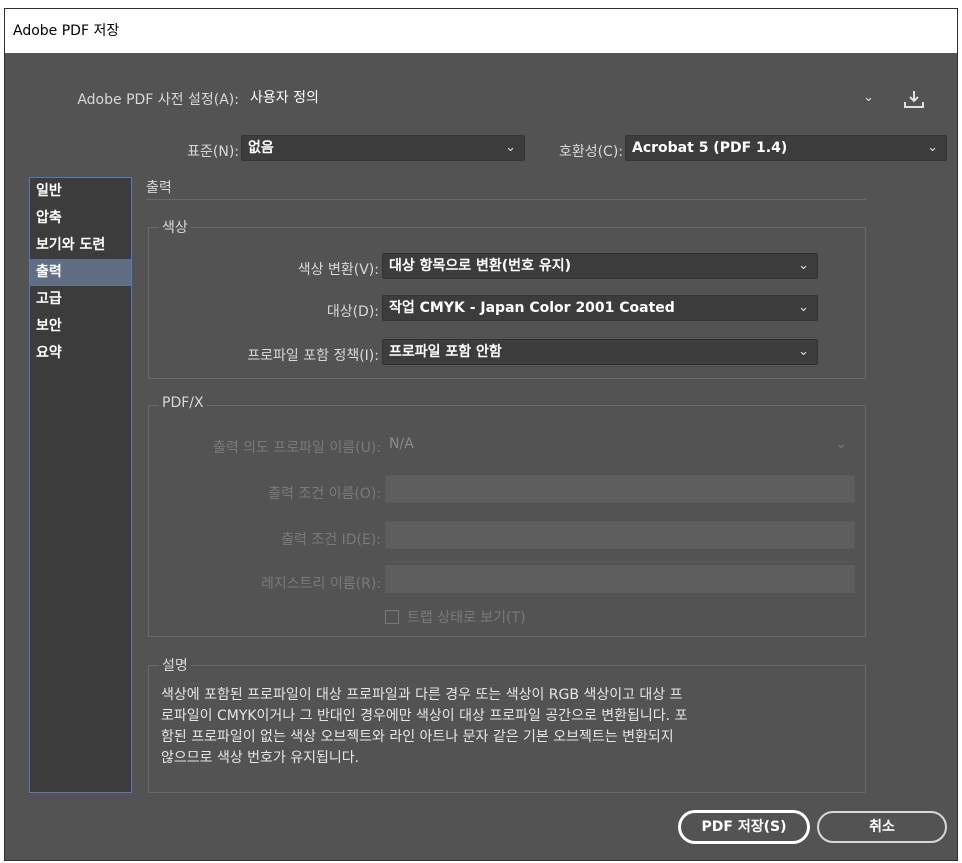 The width and height of the screenshot is (962, 863). Describe the element at coordinates (80, 218) in the screenshot. I see `sidebar-item-compression: 압축` at that location.